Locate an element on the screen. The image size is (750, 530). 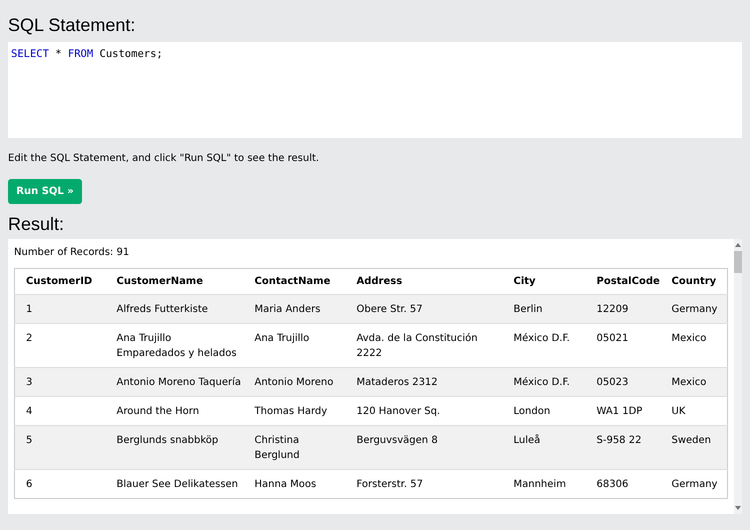
table-cell: Obere Str. 57 is located at coordinates (424, 309).